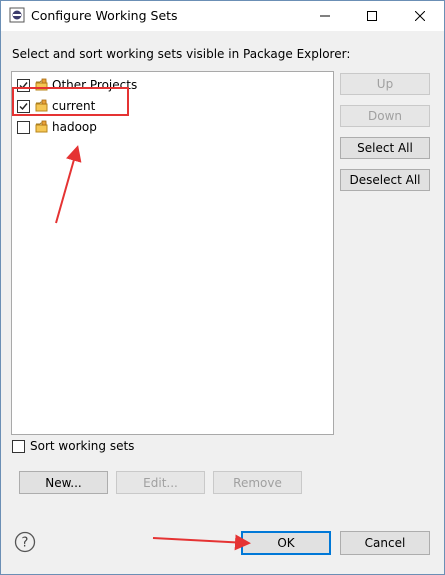 The height and width of the screenshot is (575, 445). I want to click on select-all-button: Select All, so click(385, 148).